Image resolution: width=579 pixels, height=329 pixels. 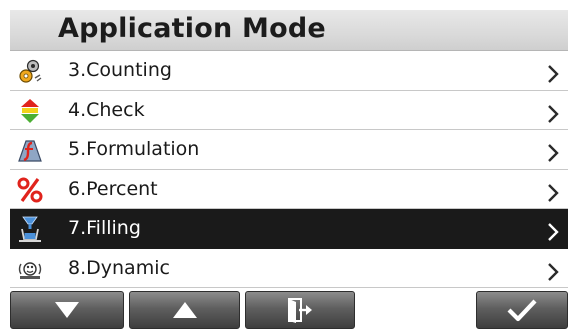 I want to click on menu-item-filling: 7.Filling, so click(x=289, y=229).